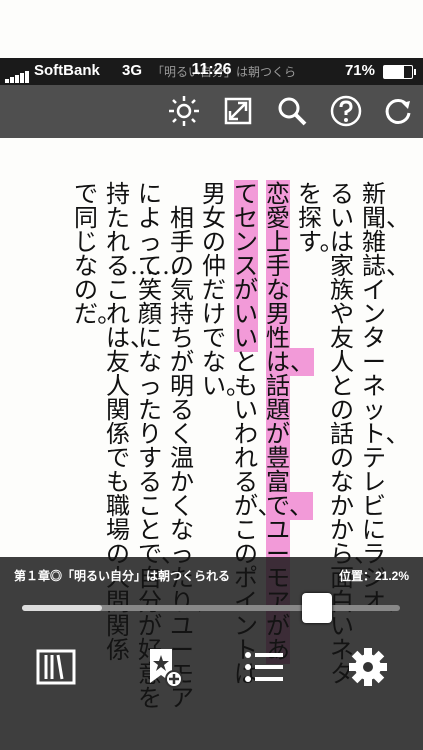 This screenshot has width=423, height=750. What do you see at coordinates (211, 111) in the screenshot?
I see `top-toolbar` at bounding box center [211, 111].